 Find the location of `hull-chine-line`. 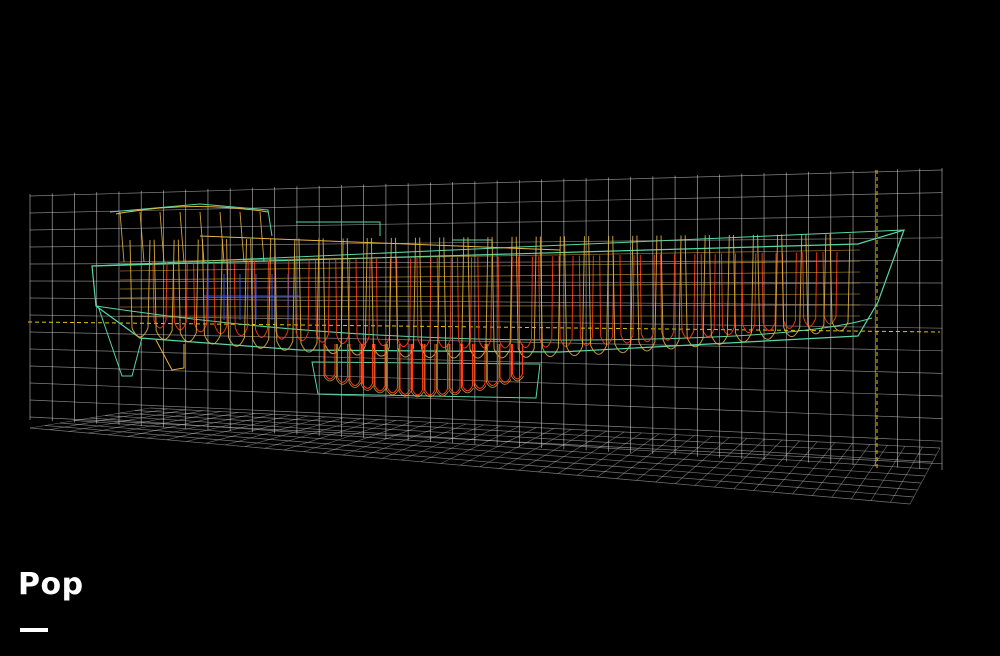

hull-chine-line is located at coordinates (484, 323).